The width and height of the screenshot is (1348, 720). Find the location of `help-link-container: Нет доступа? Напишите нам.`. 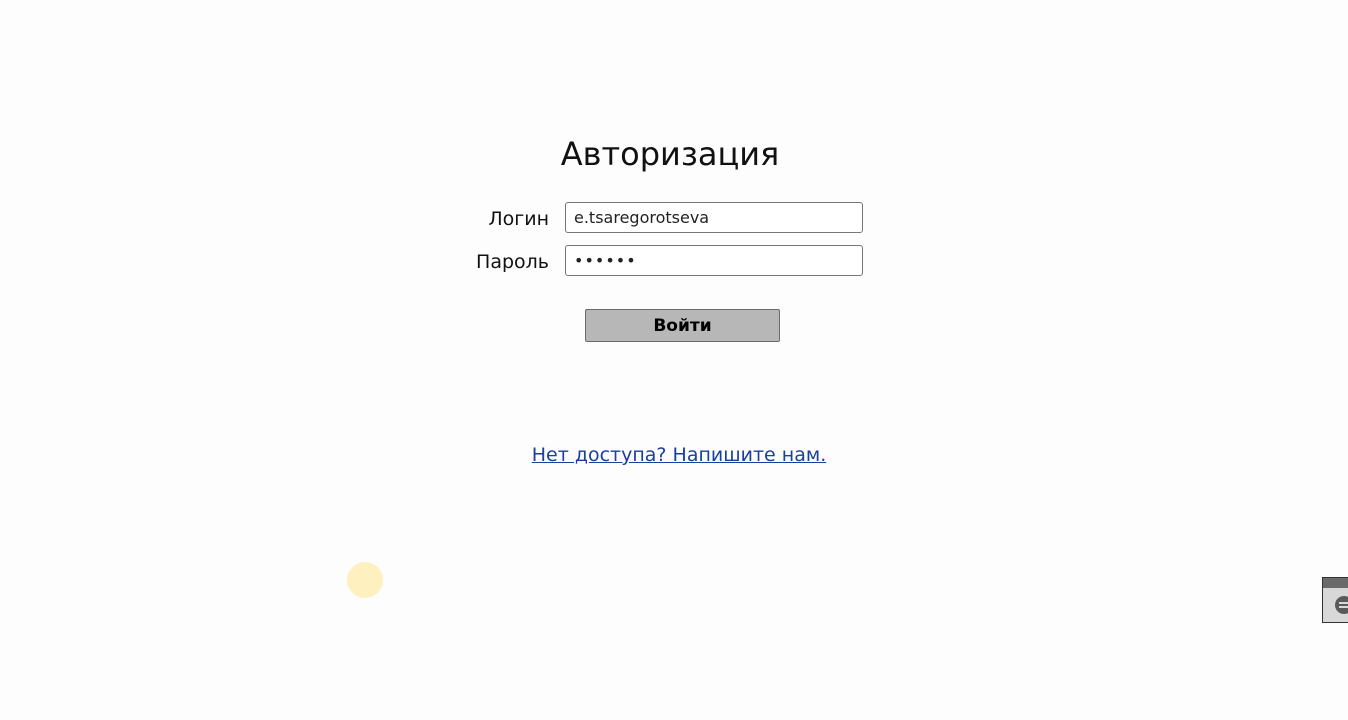

help-link-container: Нет доступа? Напишите нам. is located at coordinates (674, 455).